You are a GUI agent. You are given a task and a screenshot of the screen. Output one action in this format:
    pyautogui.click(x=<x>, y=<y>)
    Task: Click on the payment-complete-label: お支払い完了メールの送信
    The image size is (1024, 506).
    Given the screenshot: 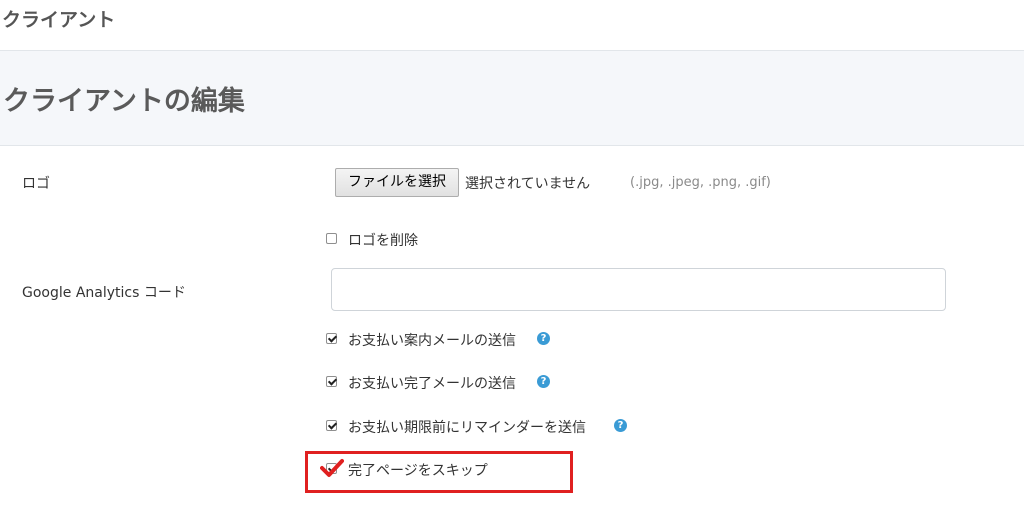 What is the action you would take?
    pyautogui.click(x=432, y=384)
    